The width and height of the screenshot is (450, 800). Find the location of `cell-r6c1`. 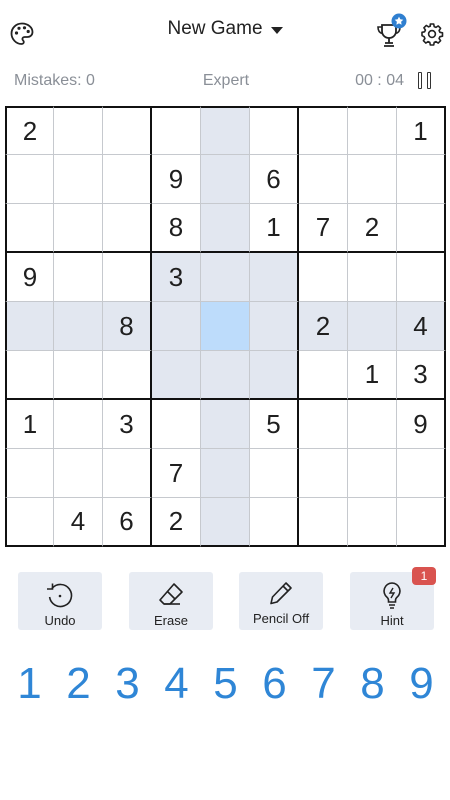

cell-r6c1 is located at coordinates (29, 375).